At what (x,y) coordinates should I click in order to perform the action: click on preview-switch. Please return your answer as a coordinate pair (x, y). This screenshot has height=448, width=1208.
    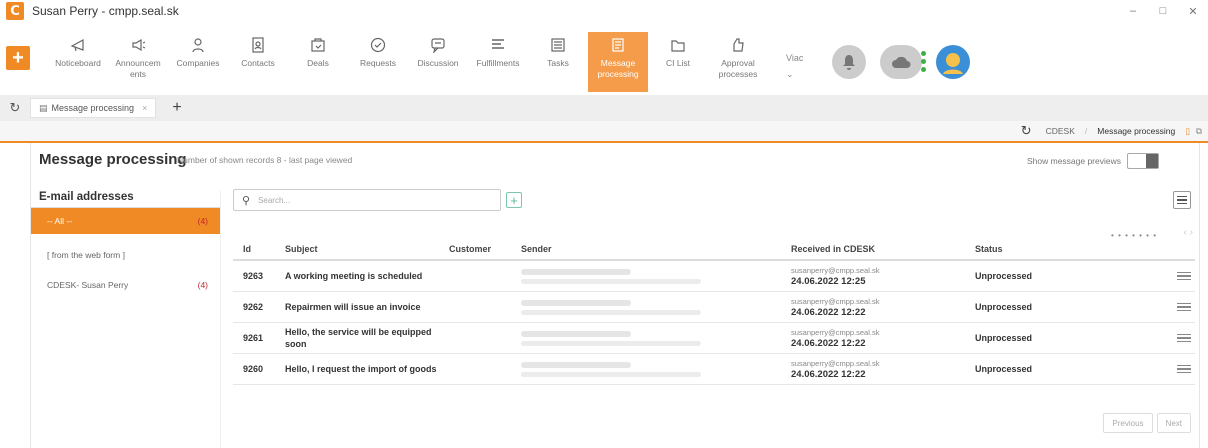
    Looking at the image, I should click on (1143, 161).